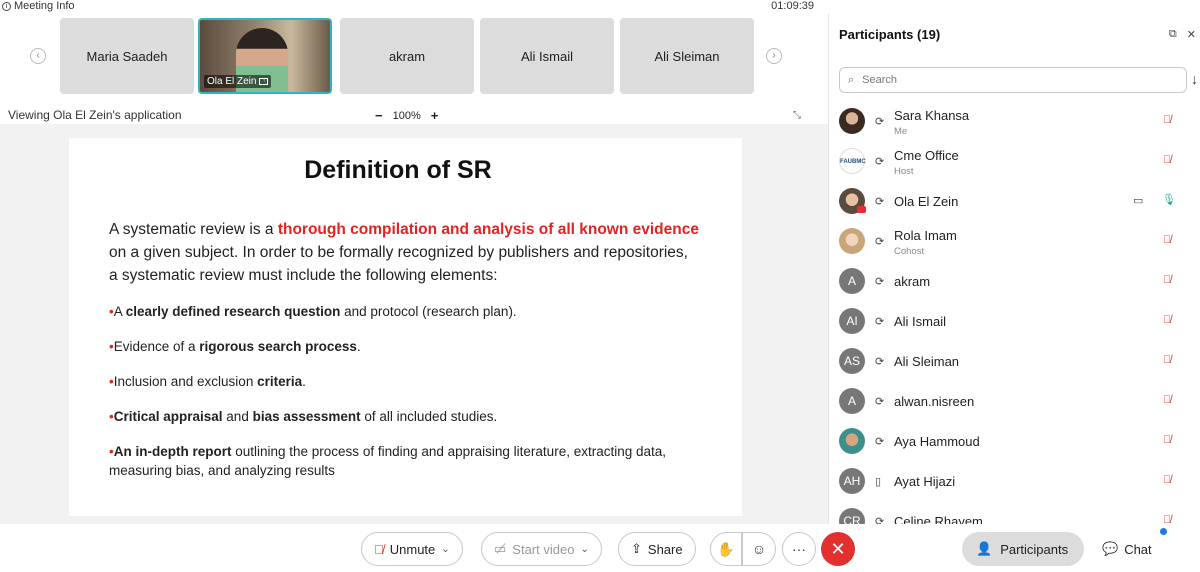 Image resolution: width=1200 pixels, height=572 pixels. I want to click on search-placeholder: Search, so click(880, 80).